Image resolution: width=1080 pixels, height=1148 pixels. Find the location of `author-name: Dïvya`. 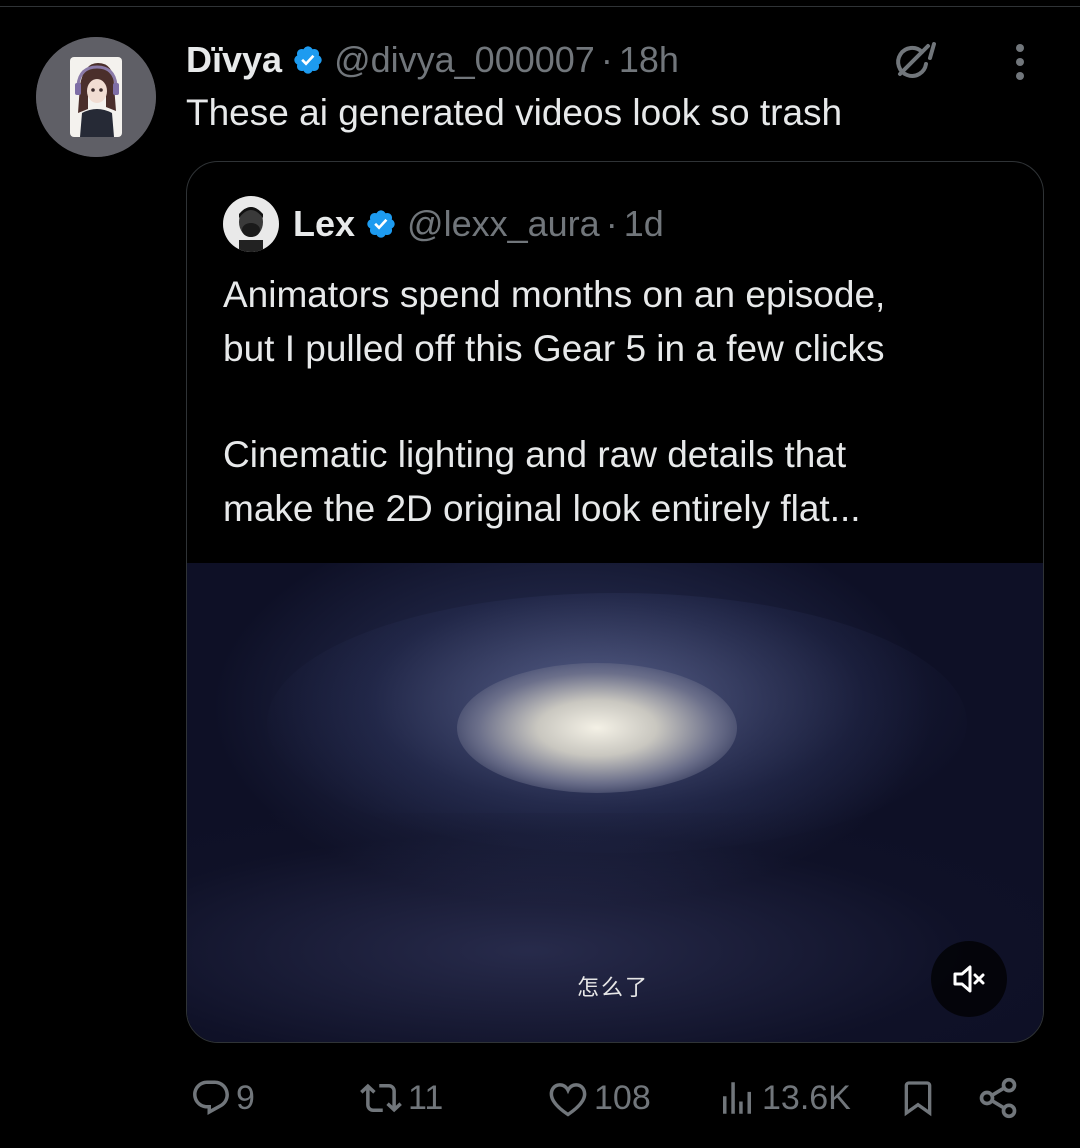

author-name: Dïvya is located at coordinates (234, 60).